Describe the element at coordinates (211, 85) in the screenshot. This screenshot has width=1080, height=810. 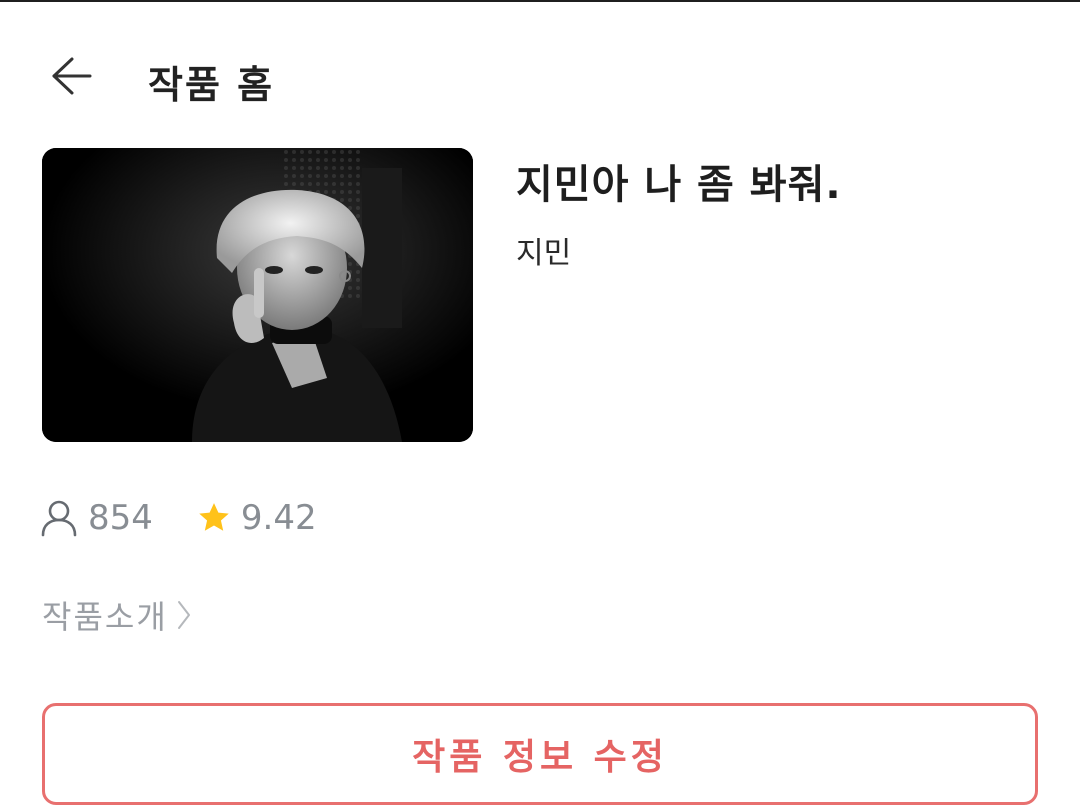
I see `page-title: 작품 홈` at that location.